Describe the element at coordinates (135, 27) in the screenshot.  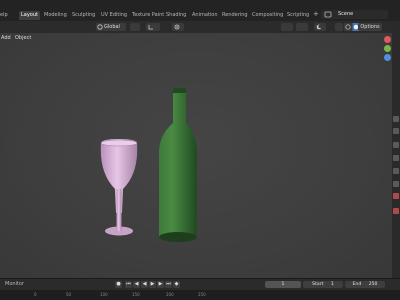
I see `pivot-button` at that location.